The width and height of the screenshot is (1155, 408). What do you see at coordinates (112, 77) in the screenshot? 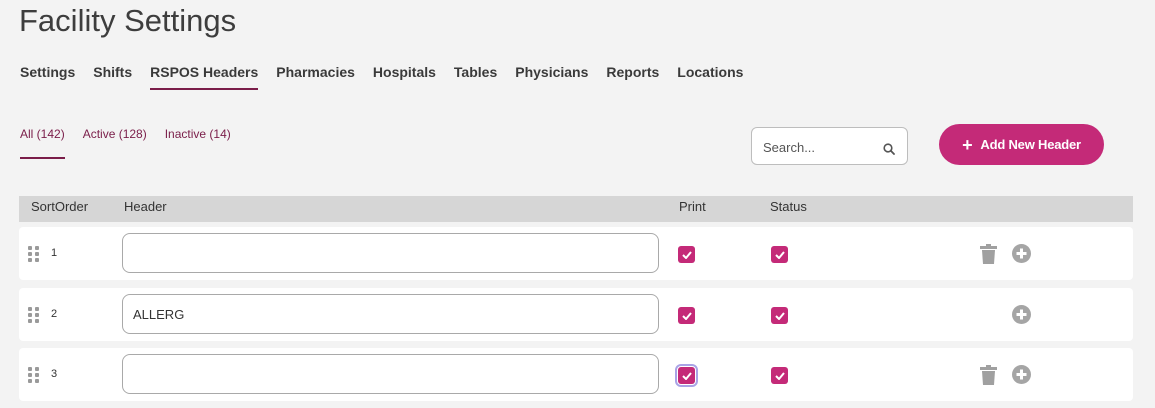
I see `tab-shifts: Shifts` at bounding box center [112, 77].